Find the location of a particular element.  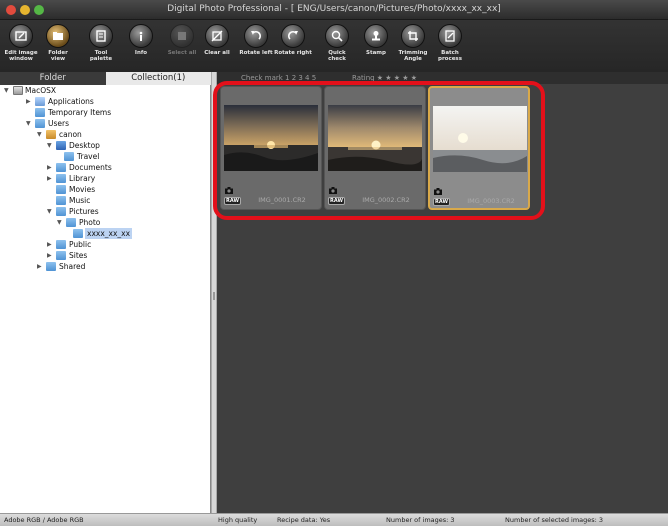

quick-check-button: Quick check is located at coordinates (337, 43).